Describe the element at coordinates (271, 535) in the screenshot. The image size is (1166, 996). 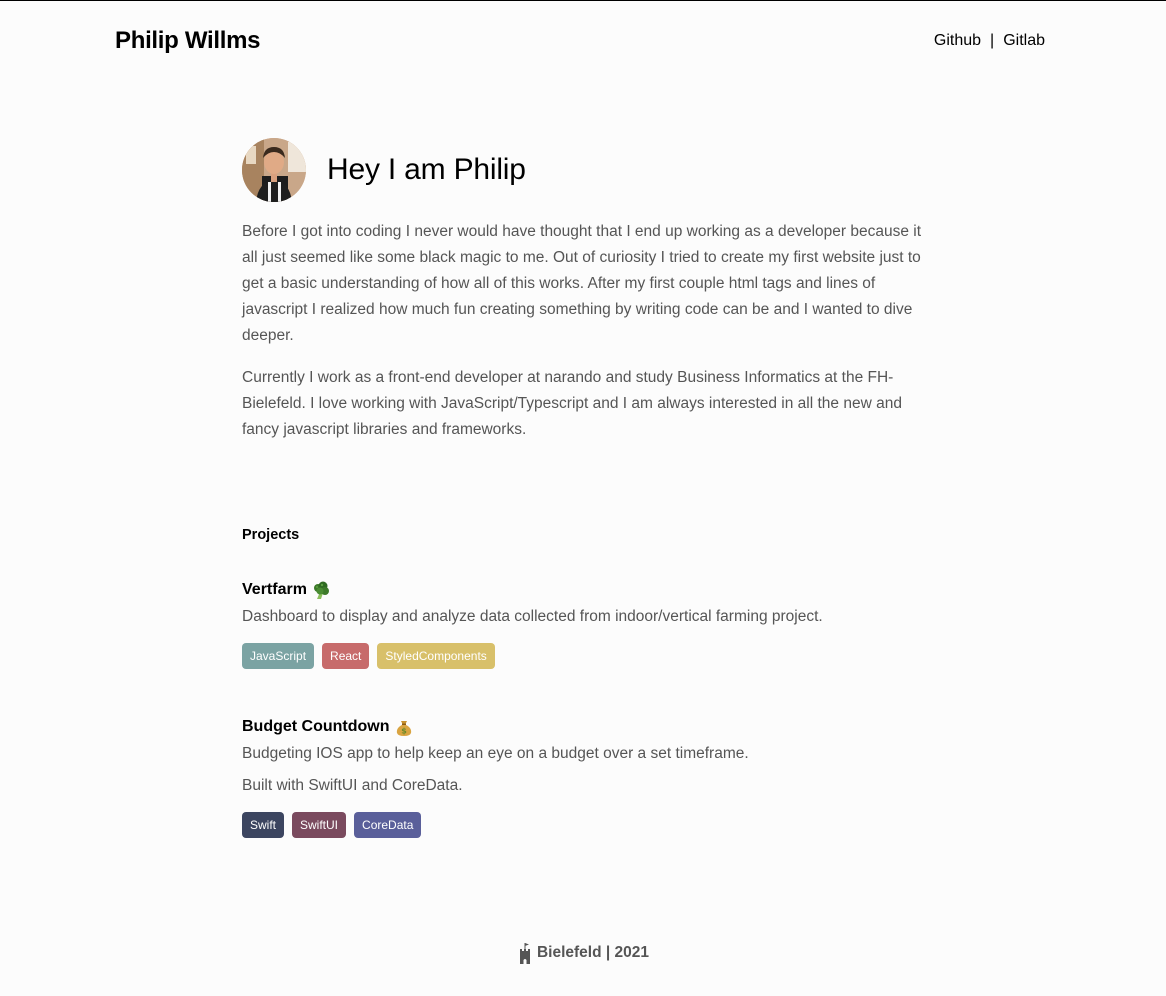
I see `projects-heading: Projects` at that location.